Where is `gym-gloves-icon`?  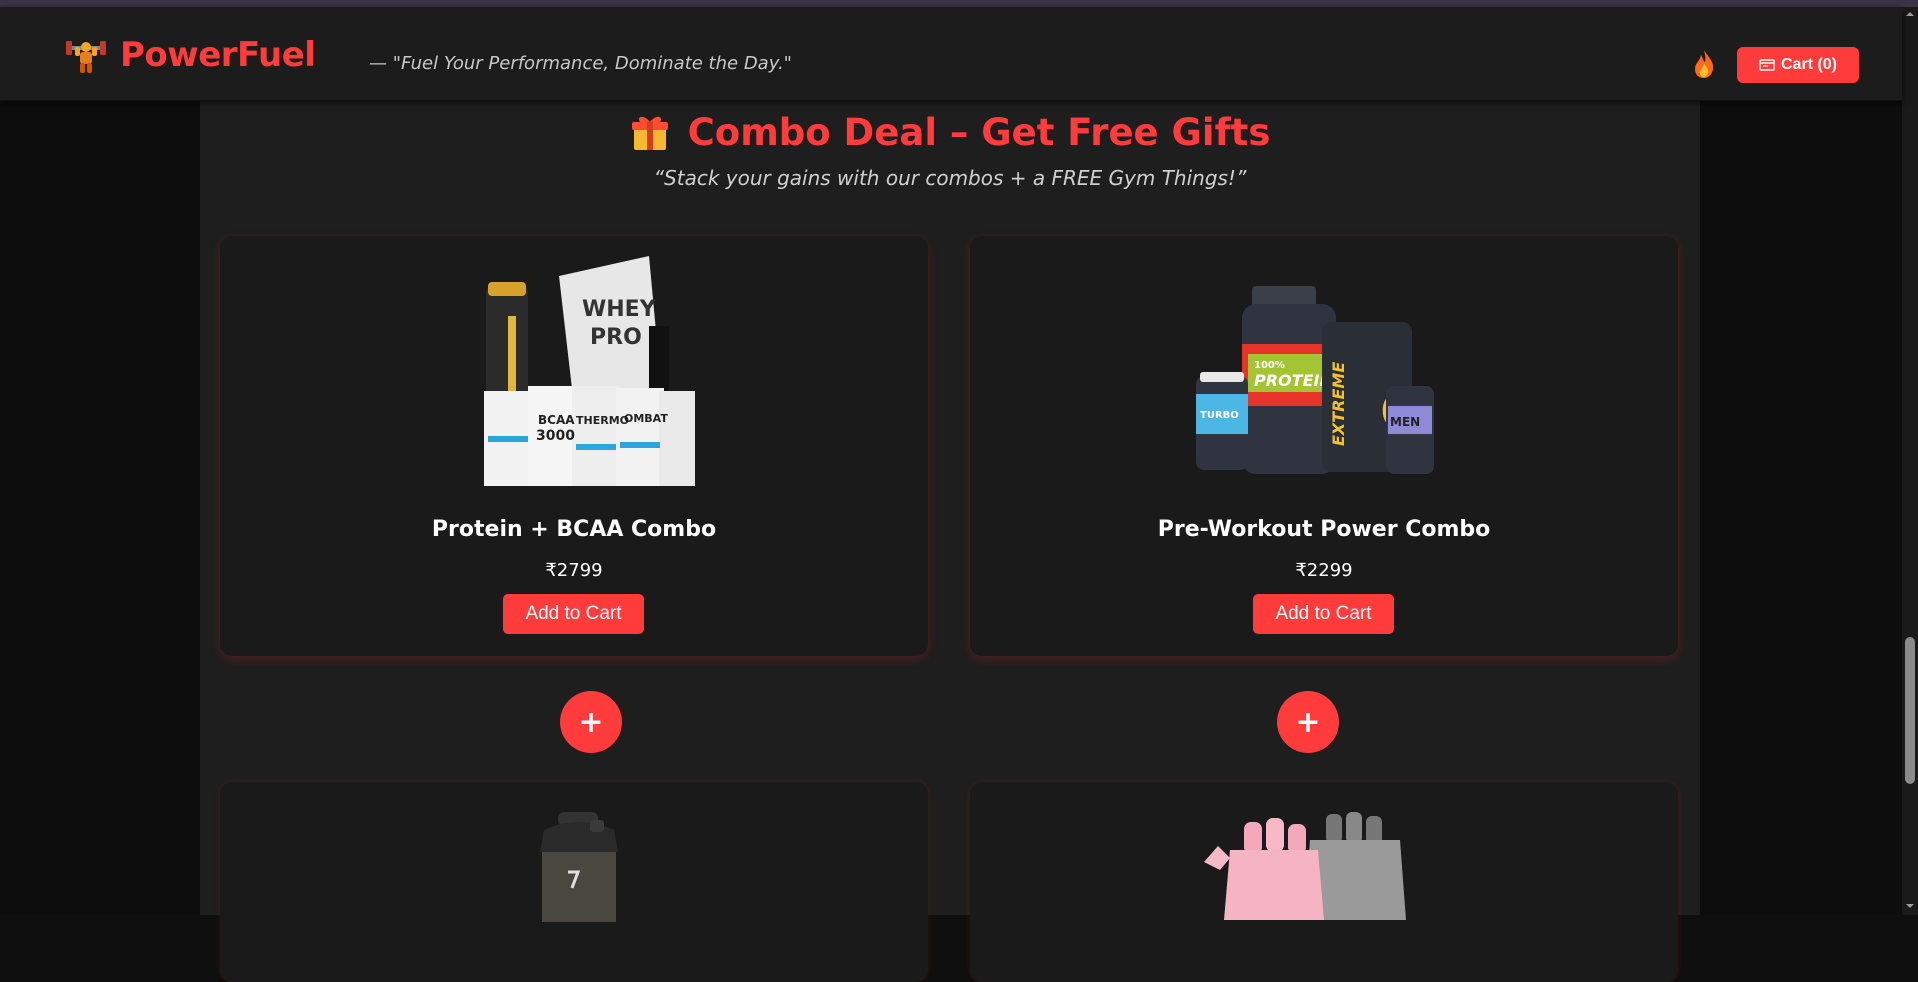 gym-gloves-icon is located at coordinates (1305, 866).